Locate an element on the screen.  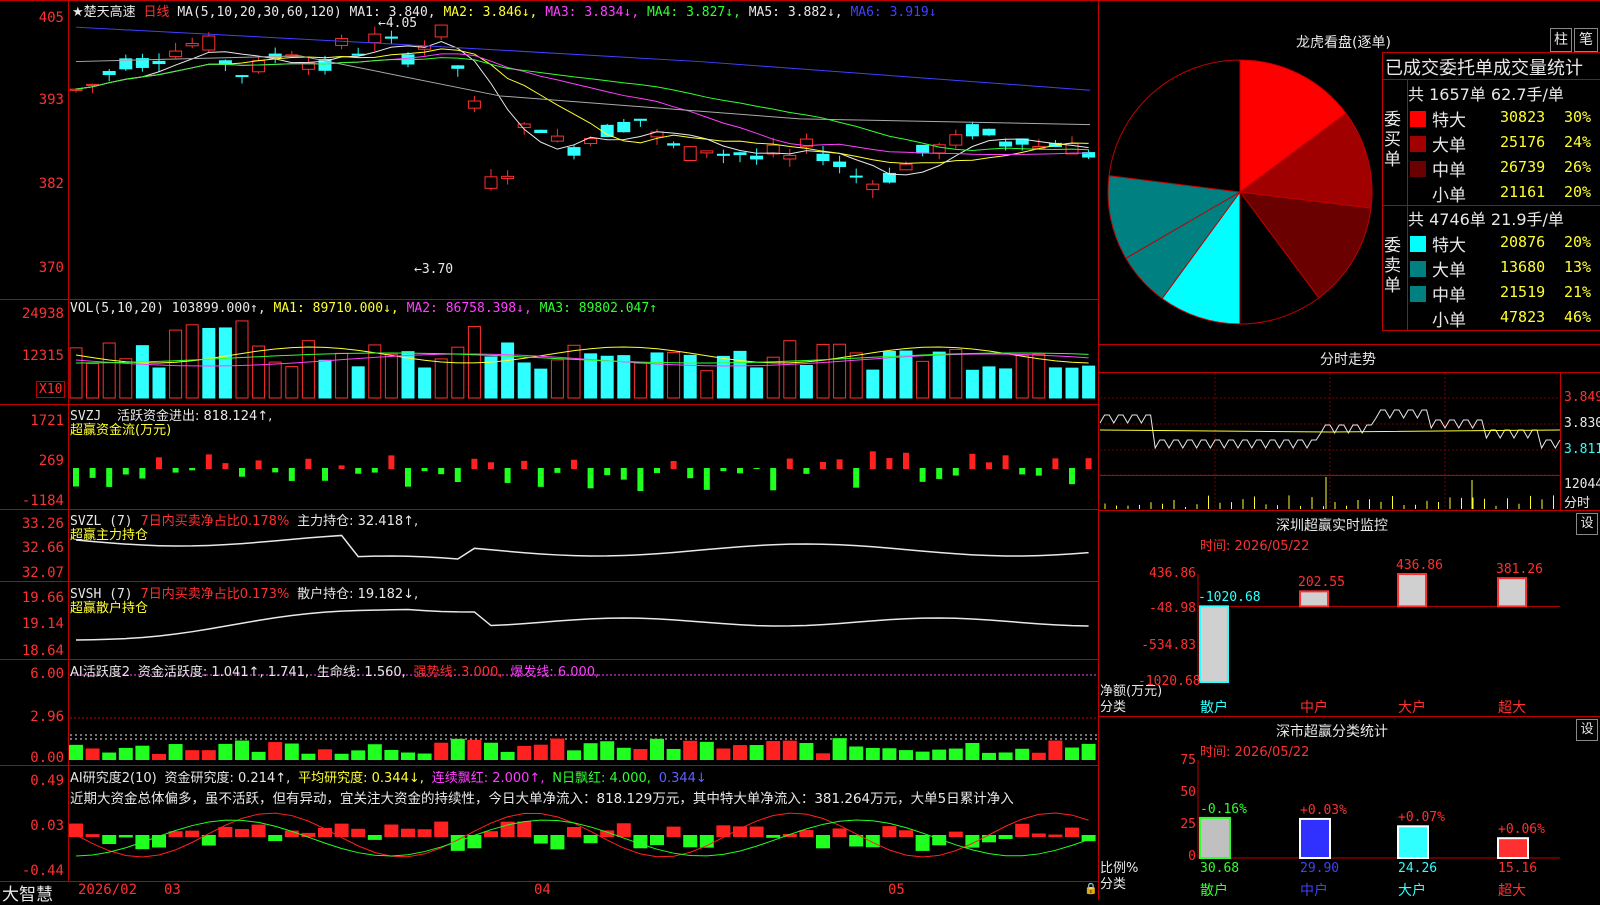
date-label-mar: 03 is located at coordinates (172, 890).